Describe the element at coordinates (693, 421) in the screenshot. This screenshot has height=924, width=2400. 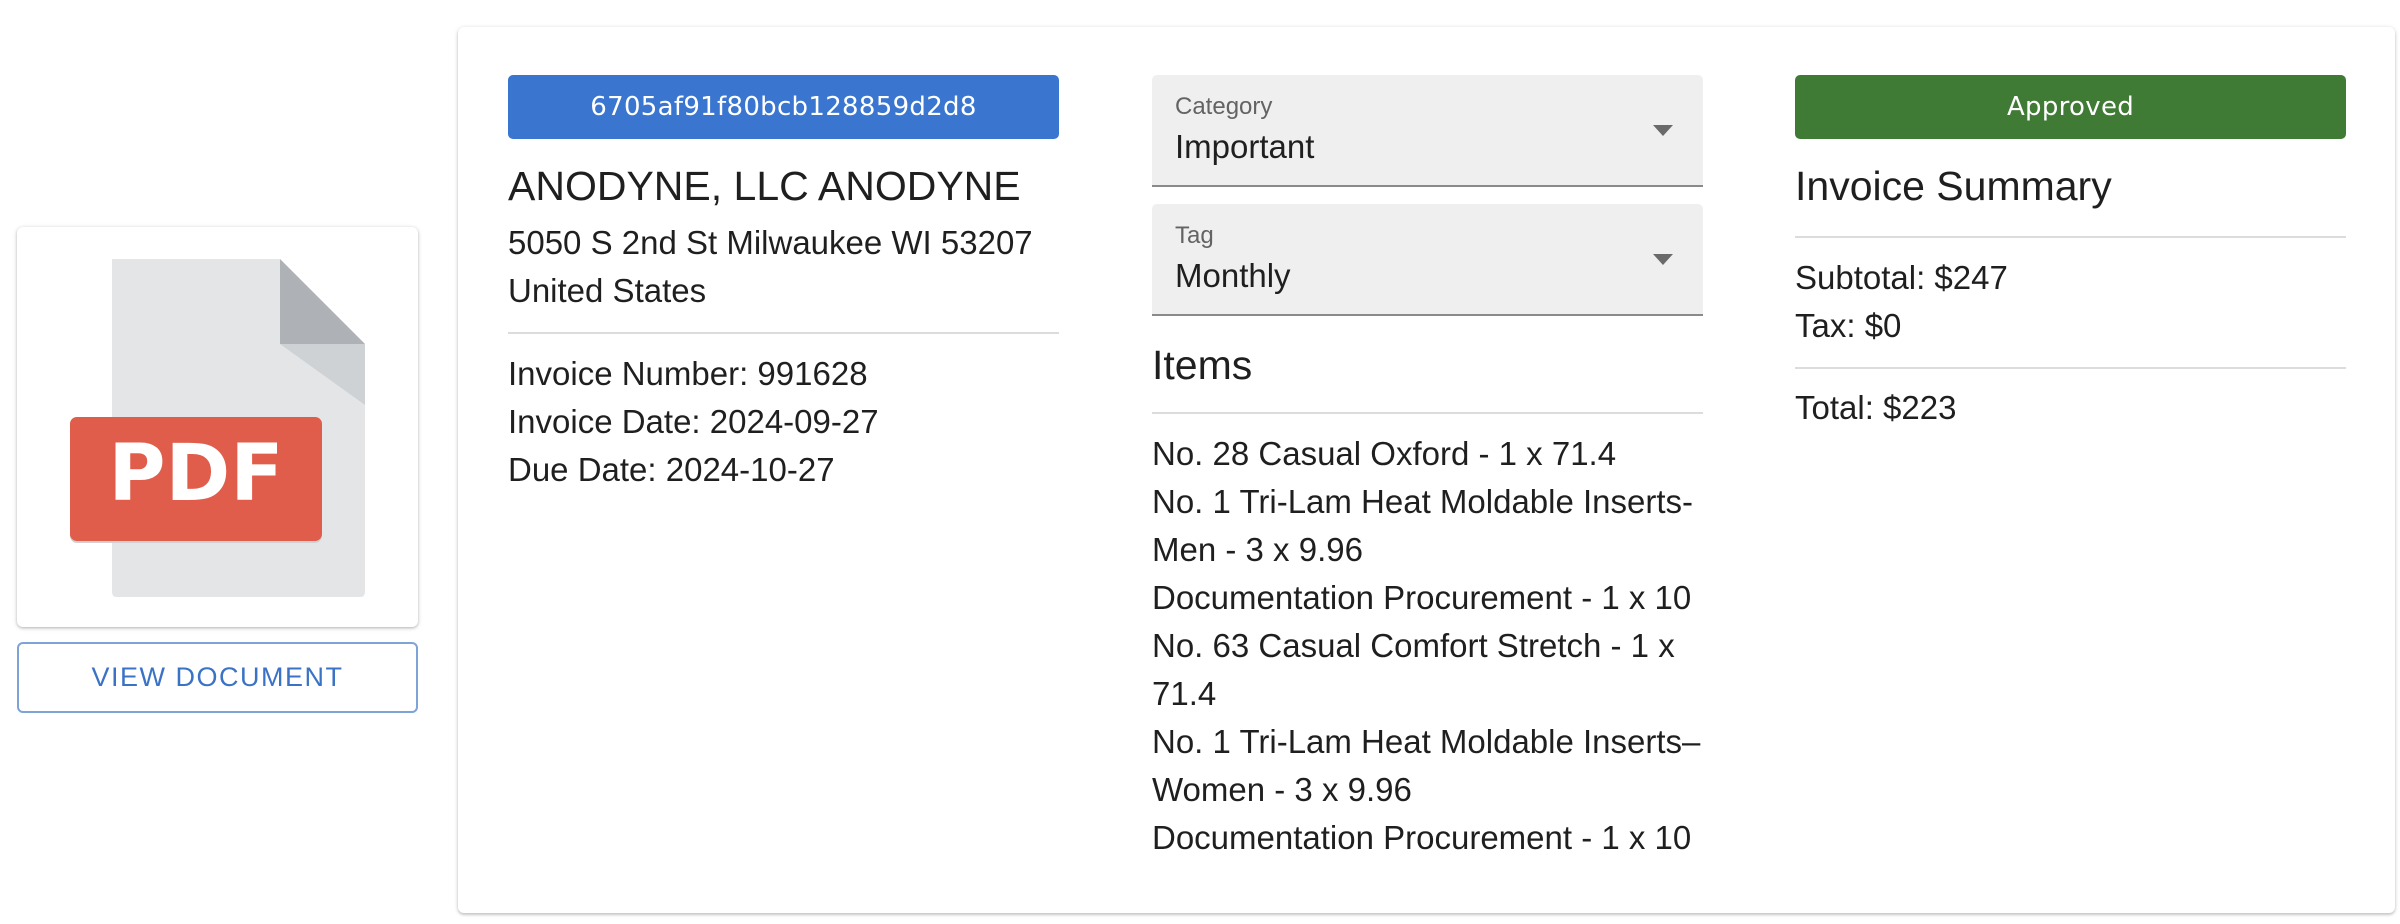
I see `invoice-date: Invoice Date: 2024-09-27` at that location.